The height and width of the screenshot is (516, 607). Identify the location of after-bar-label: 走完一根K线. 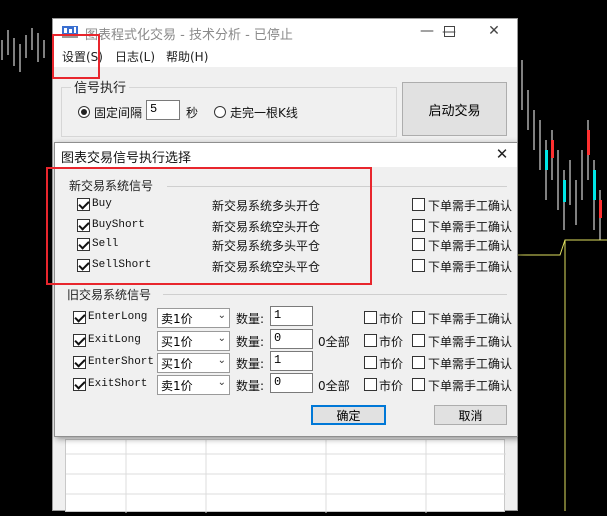
(264, 113).